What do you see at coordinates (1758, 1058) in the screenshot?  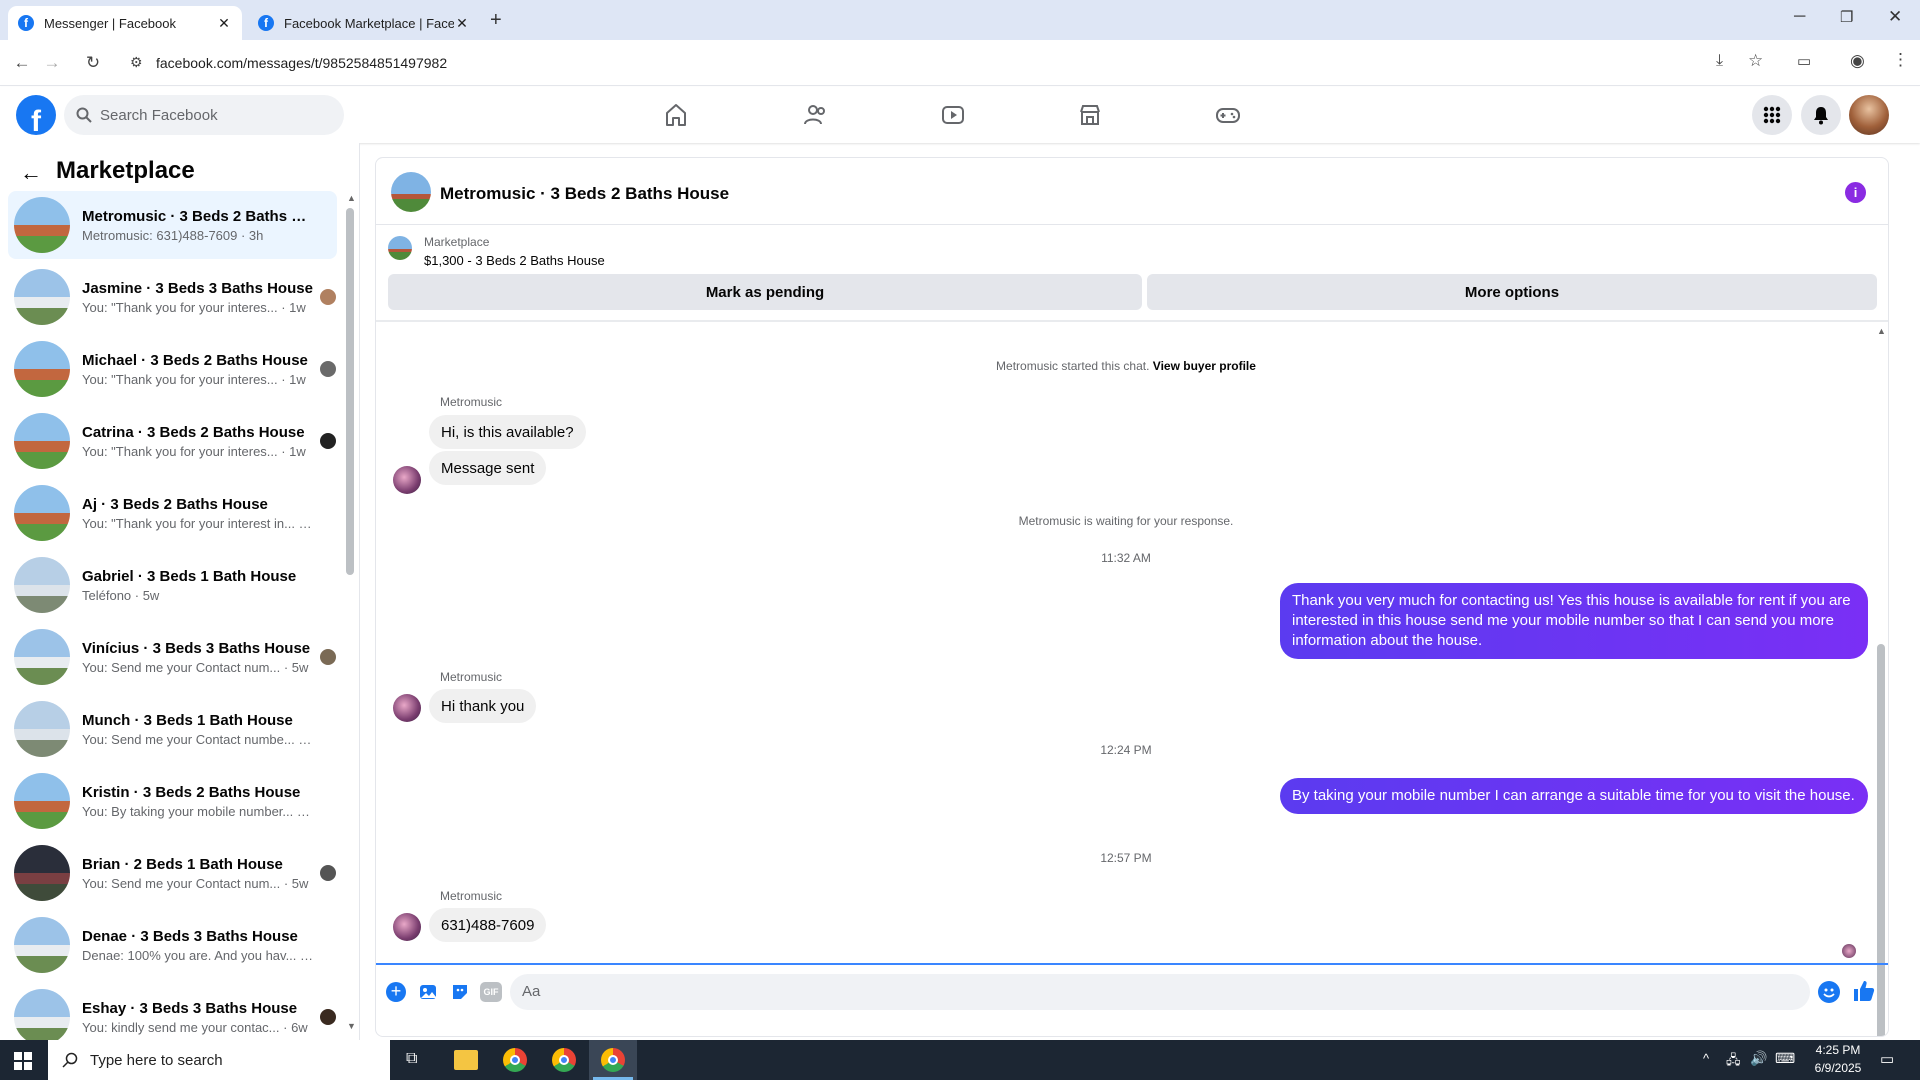 I see `volume-icon: 🔊` at bounding box center [1758, 1058].